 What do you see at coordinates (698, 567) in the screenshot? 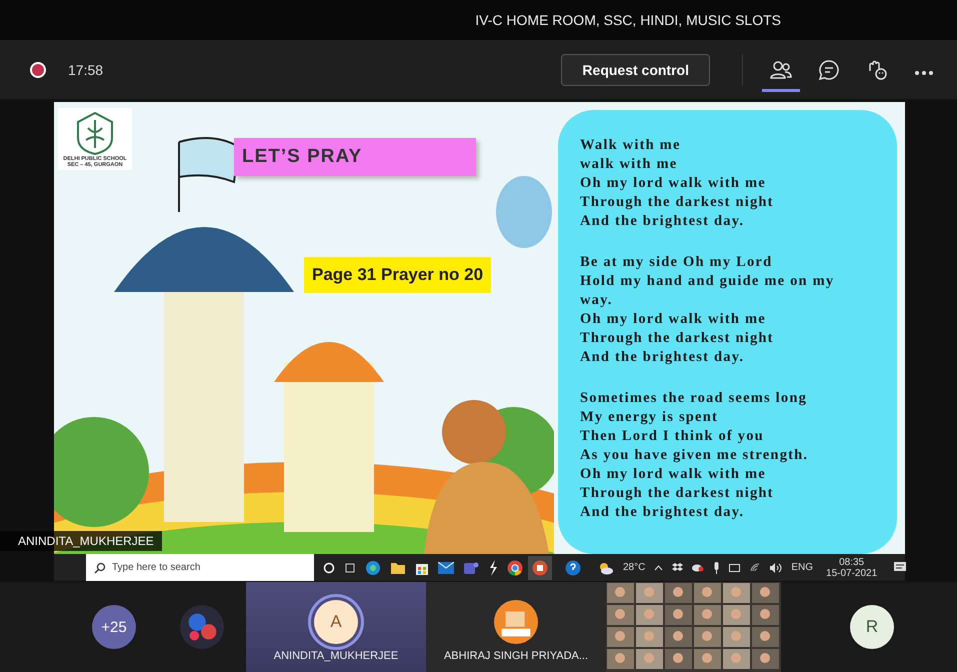
I see `cloud-icon` at bounding box center [698, 567].